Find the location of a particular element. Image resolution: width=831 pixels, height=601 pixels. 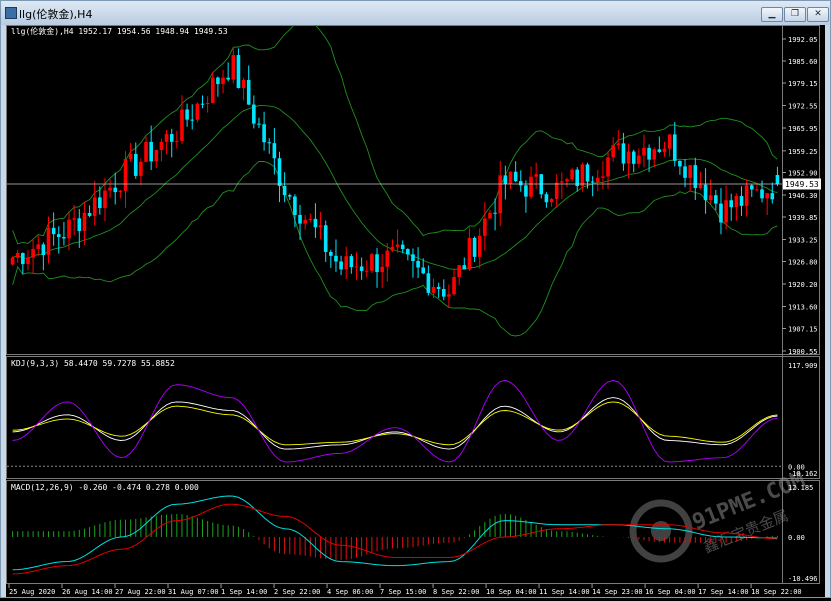

price-axis-label: 1900.55 is located at coordinates (803, 352).